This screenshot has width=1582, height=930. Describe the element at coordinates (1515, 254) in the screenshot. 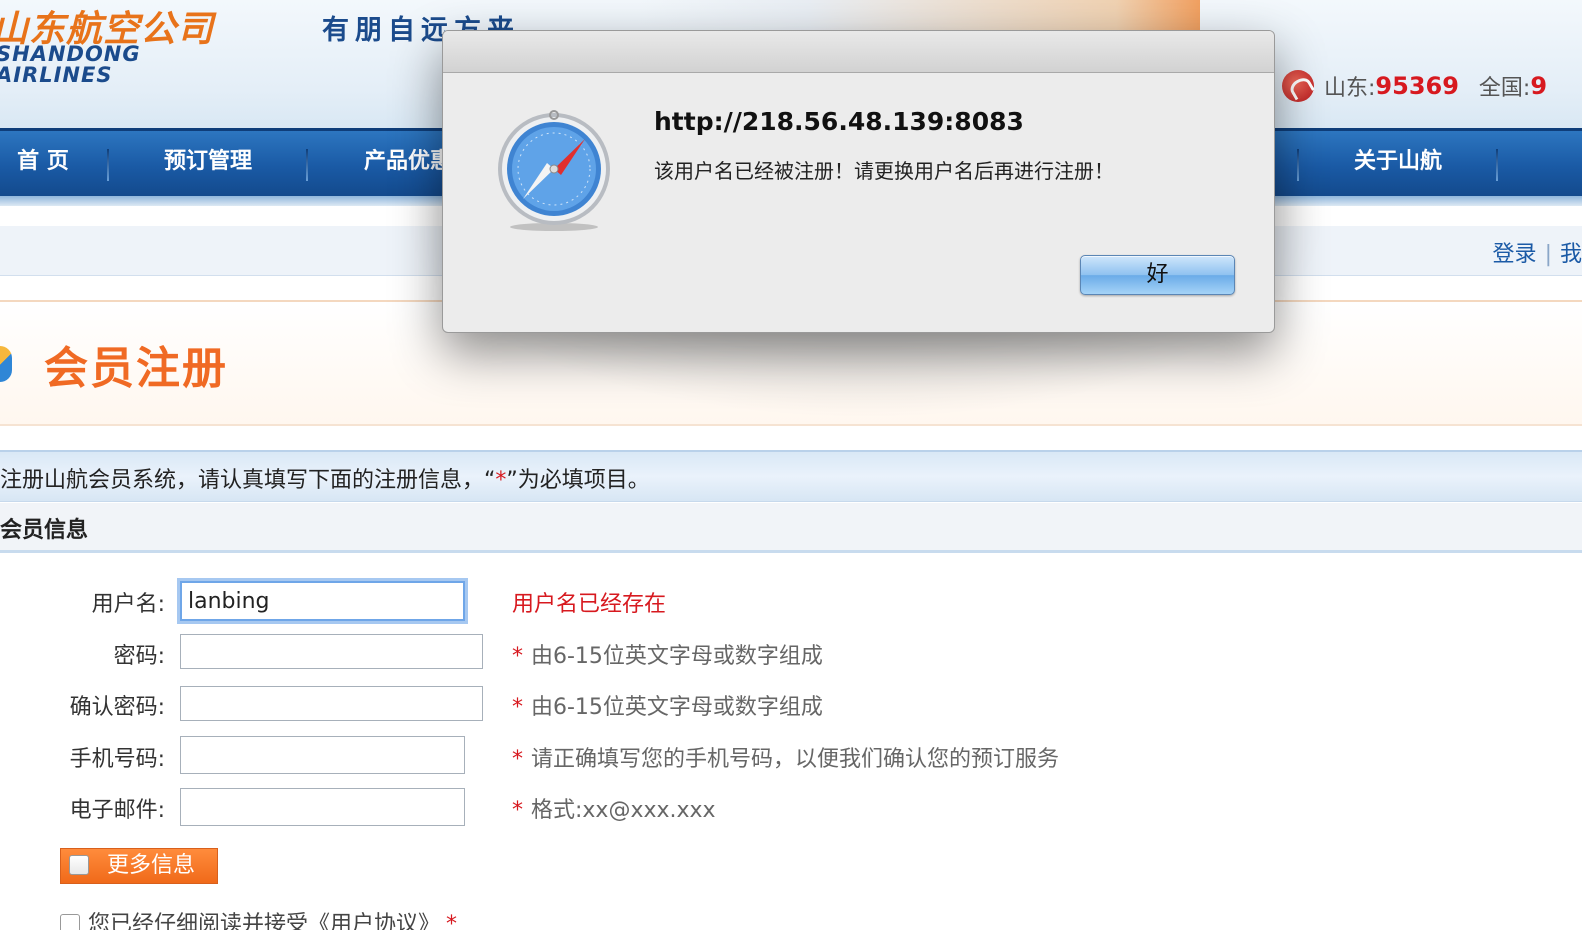

I see `login-link: 登录` at that location.